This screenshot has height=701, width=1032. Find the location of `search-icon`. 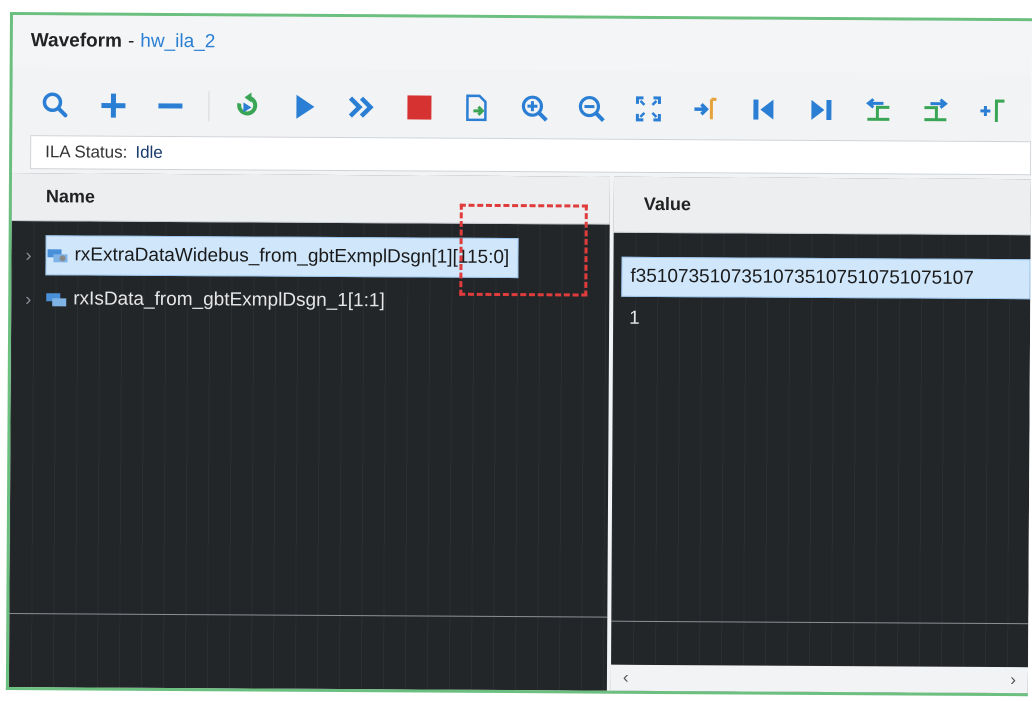

search-icon is located at coordinates (55, 105).